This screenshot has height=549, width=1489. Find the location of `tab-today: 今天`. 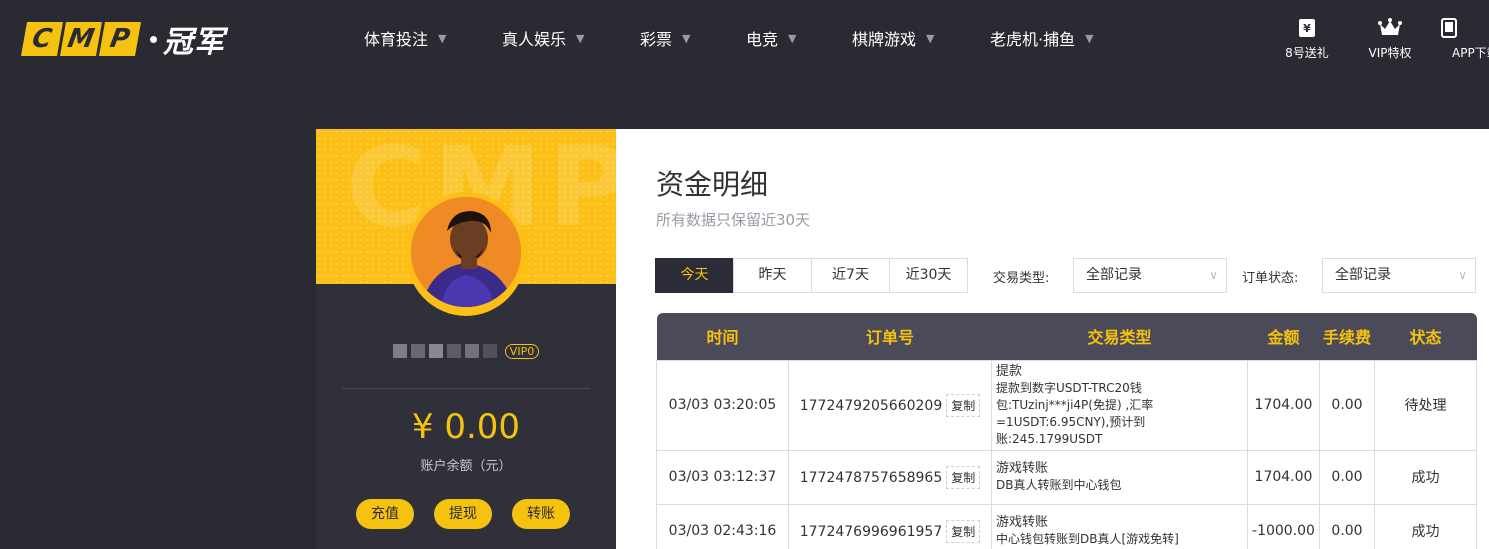

tab-today: 今天 is located at coordinates (694, 275).